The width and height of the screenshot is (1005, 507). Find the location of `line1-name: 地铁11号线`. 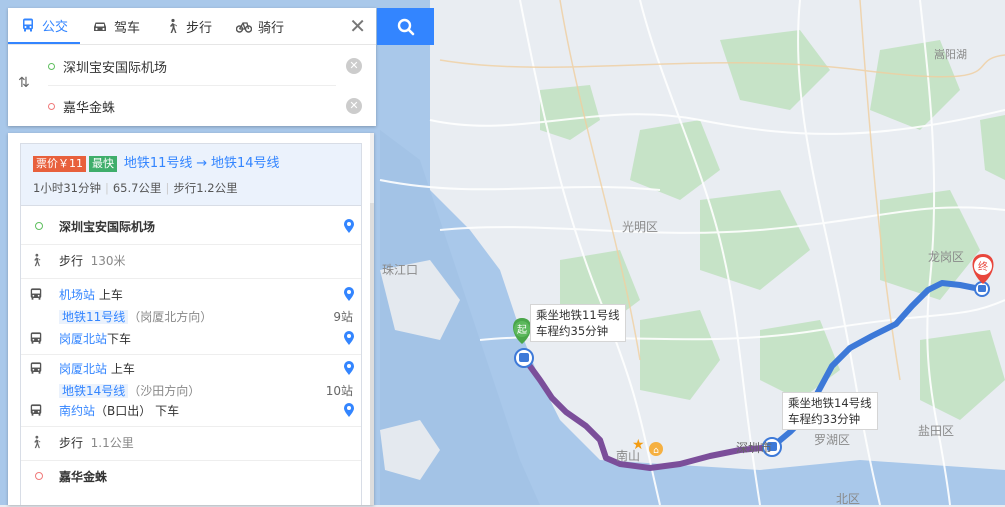

line1-name: 地铁11号线 is located at coordinates (94, 317).